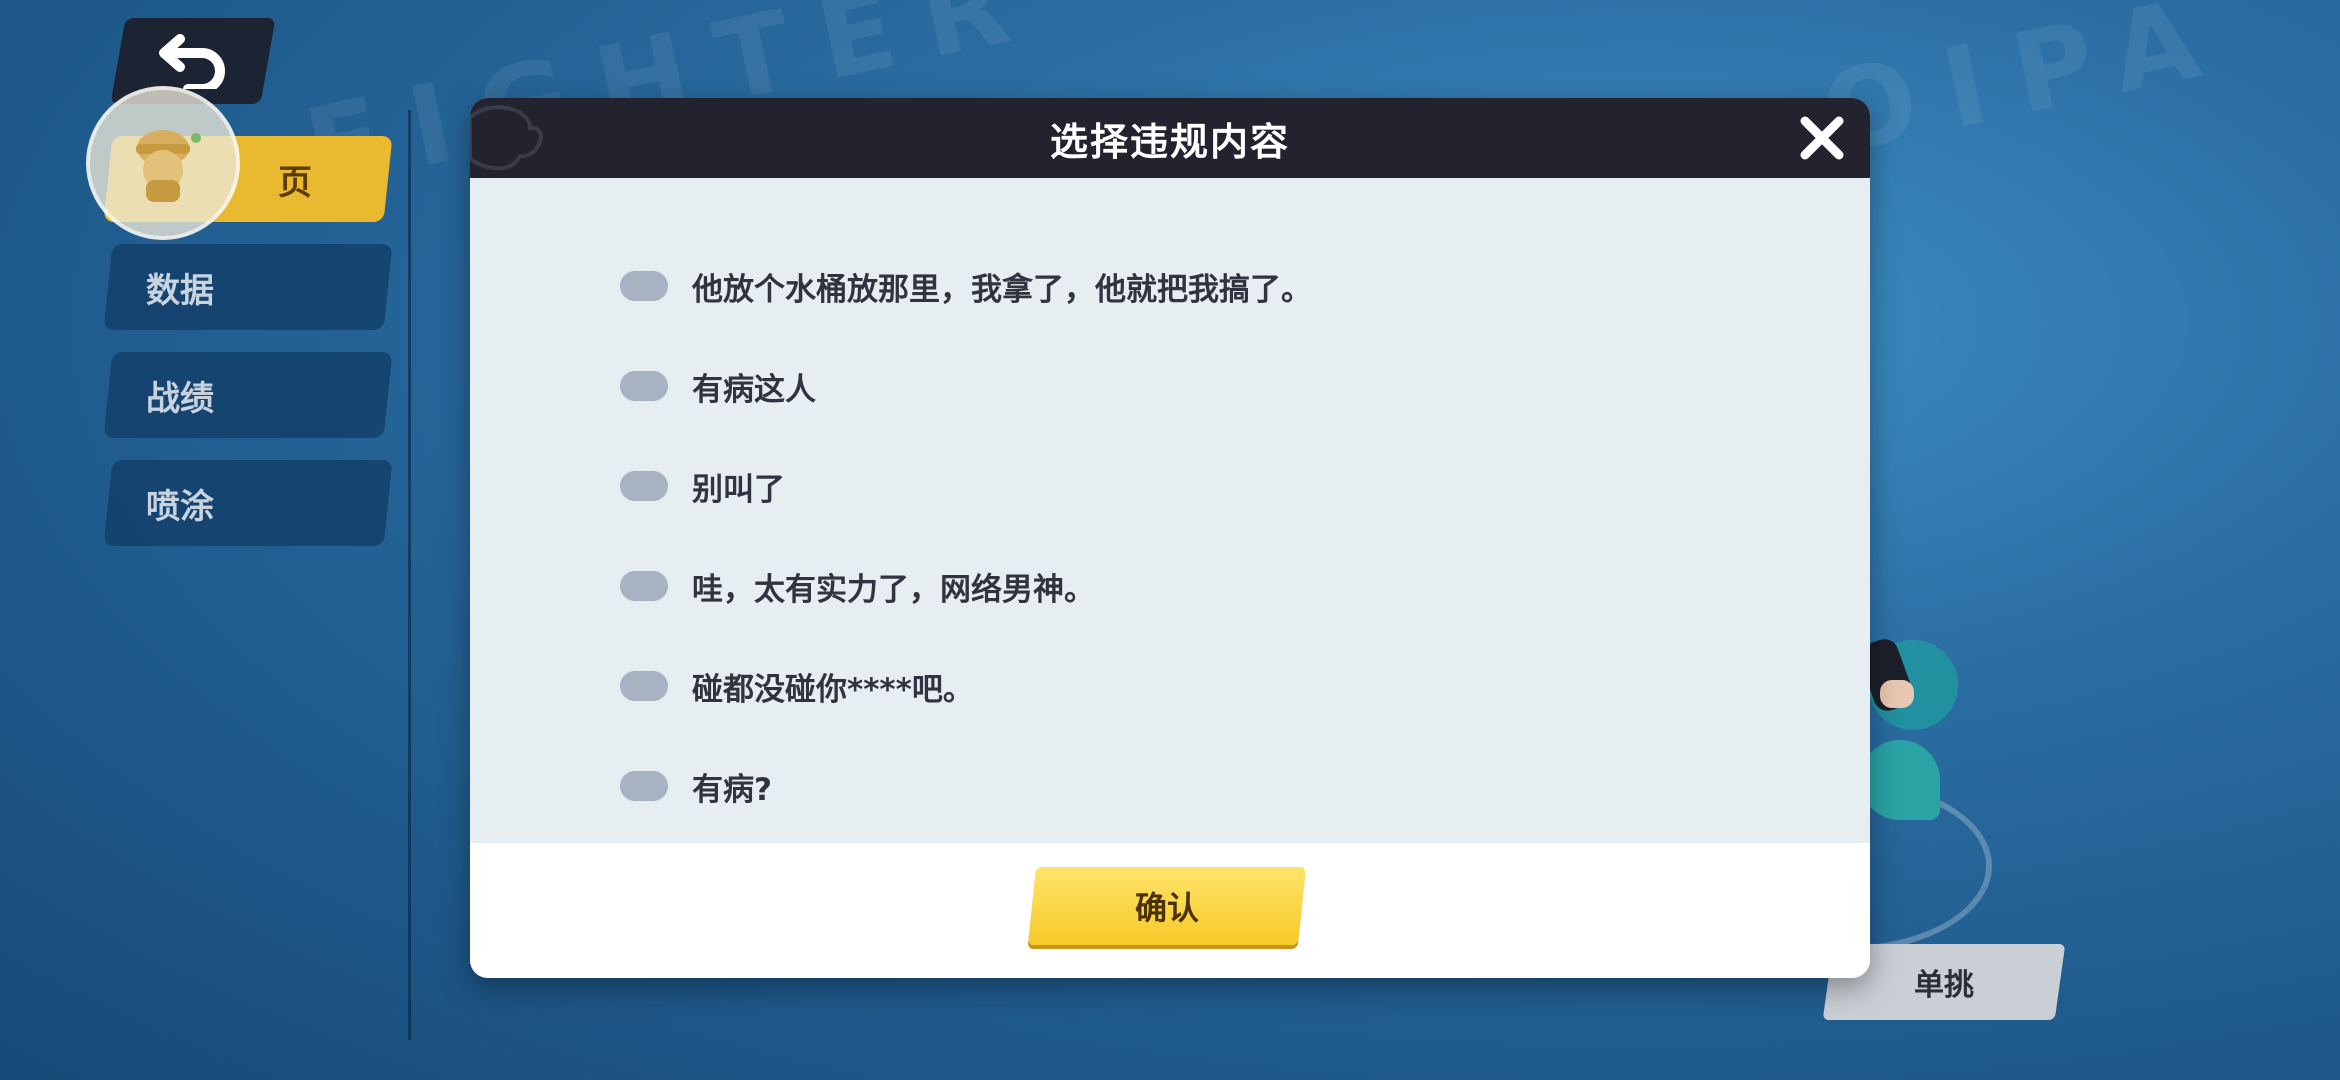 This screenshot has height=1080, width=2340. I want to click on option-text: 哇，太有实力了，网络男神。, so click(893, 589).